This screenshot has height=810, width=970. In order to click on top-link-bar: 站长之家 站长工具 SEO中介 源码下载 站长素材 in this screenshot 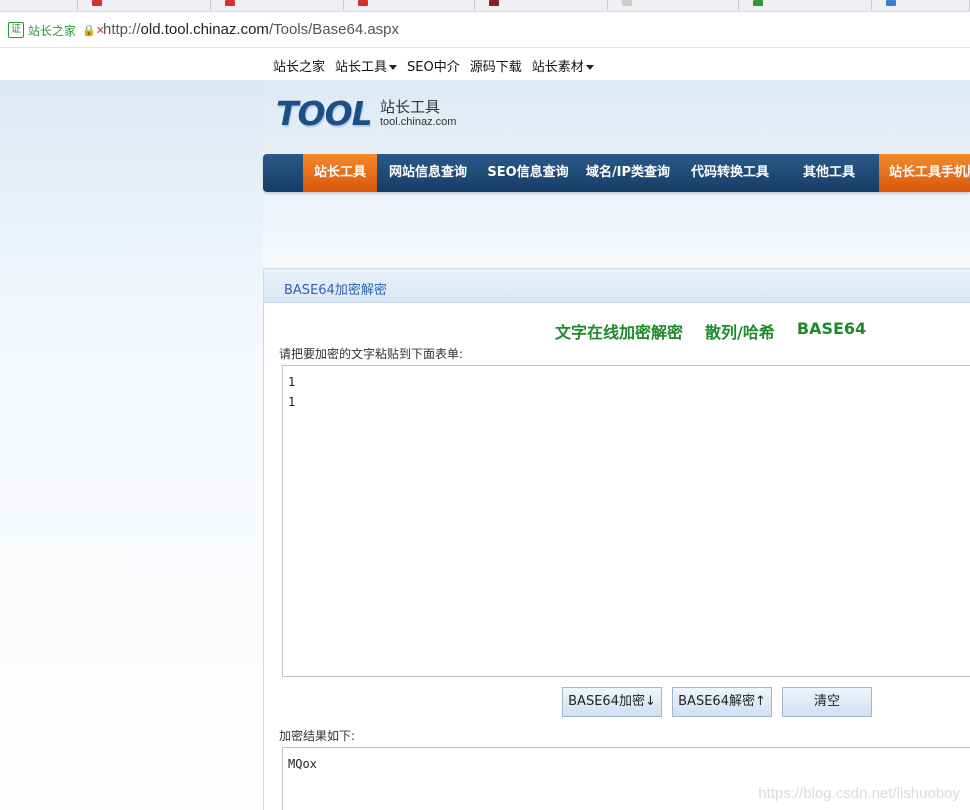, I will do `click(485, 64)`.